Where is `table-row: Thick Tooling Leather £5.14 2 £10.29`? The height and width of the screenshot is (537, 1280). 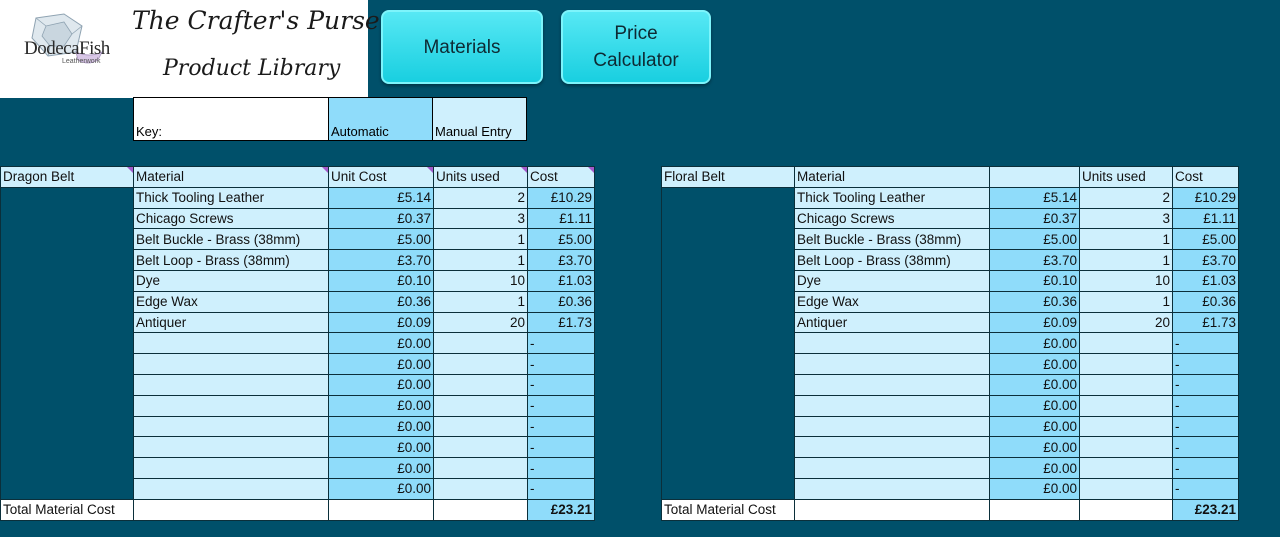
table-row: Thick Tooling Leather £5.14 2 £10.29 is located at coordinates (297, 197).